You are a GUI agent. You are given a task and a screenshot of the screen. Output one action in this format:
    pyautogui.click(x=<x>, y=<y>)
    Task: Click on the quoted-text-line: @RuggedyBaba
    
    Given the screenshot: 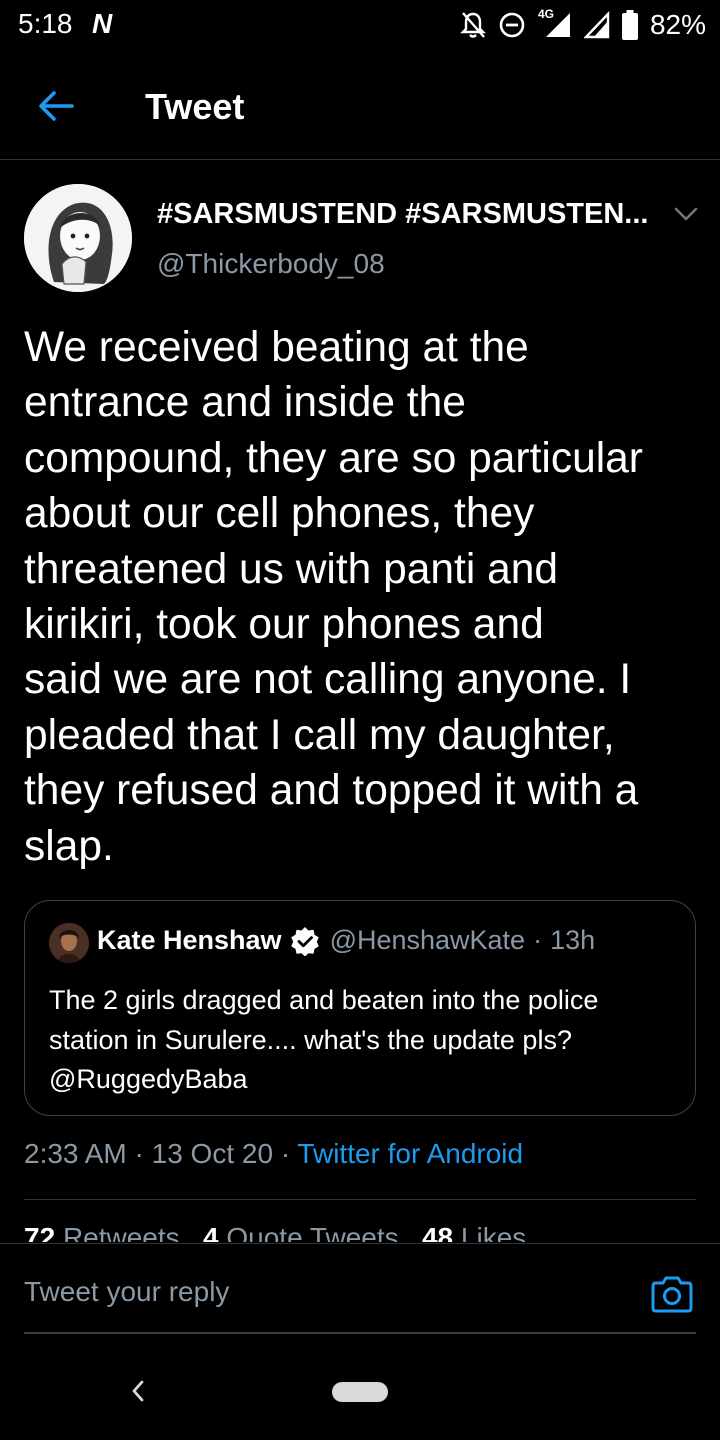 What is the action you would take?
    pyautogui.click(x=148, y=1079)
    